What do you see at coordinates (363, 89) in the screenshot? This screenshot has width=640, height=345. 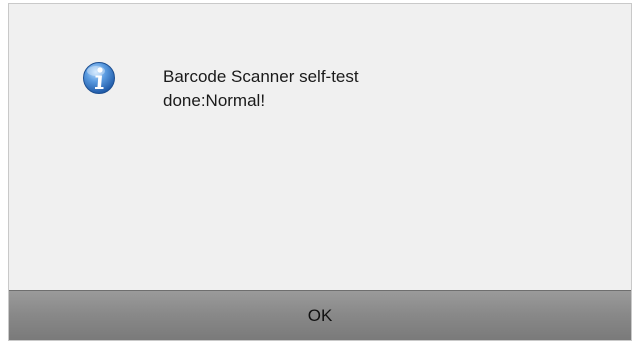 I see `dialog-message: Barcode Scanner self-test done:Normal!` at bounding box center [363, 89].